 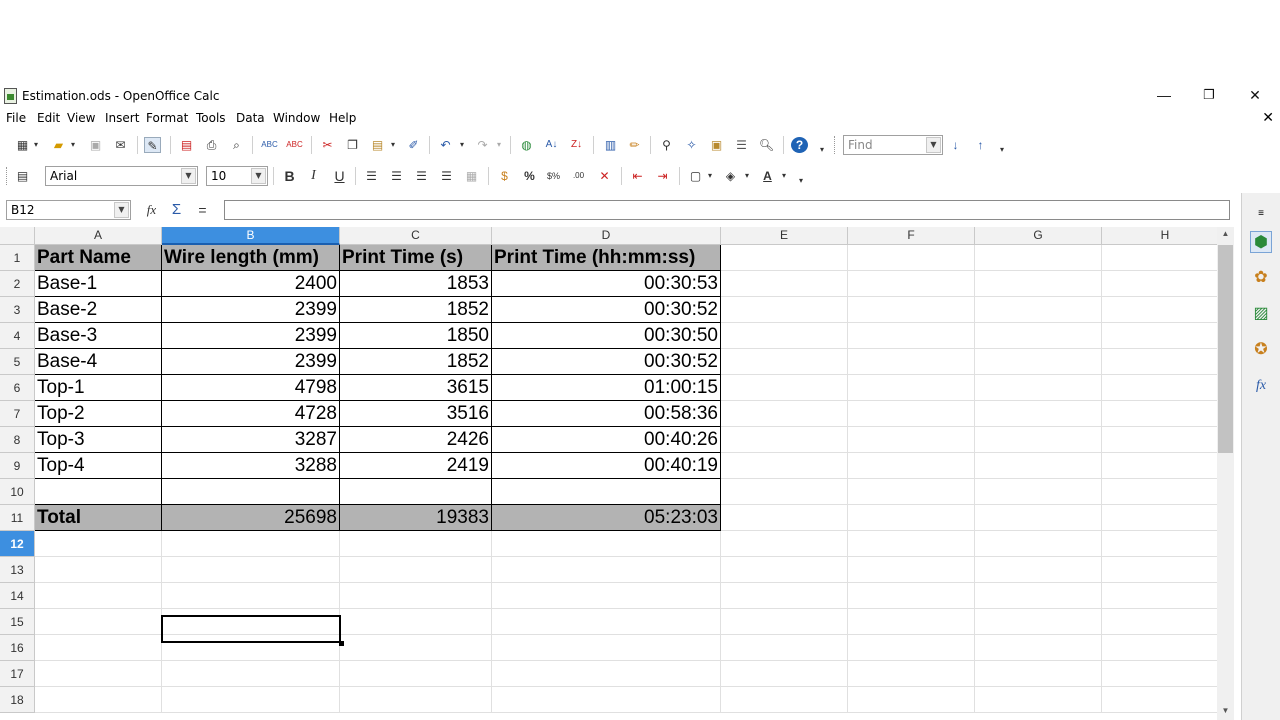 I want to click on row-header-8: 8, so click(x=17, y=440).